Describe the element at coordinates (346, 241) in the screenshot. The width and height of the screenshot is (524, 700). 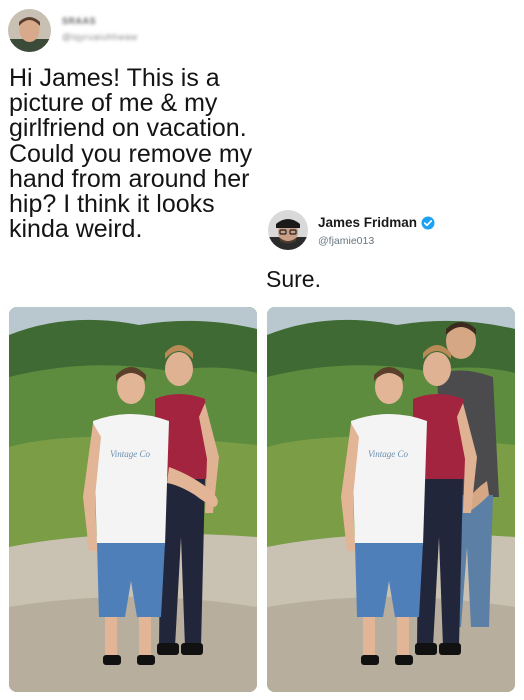
I see `reply-author-handle: @fjamie013` at that location.